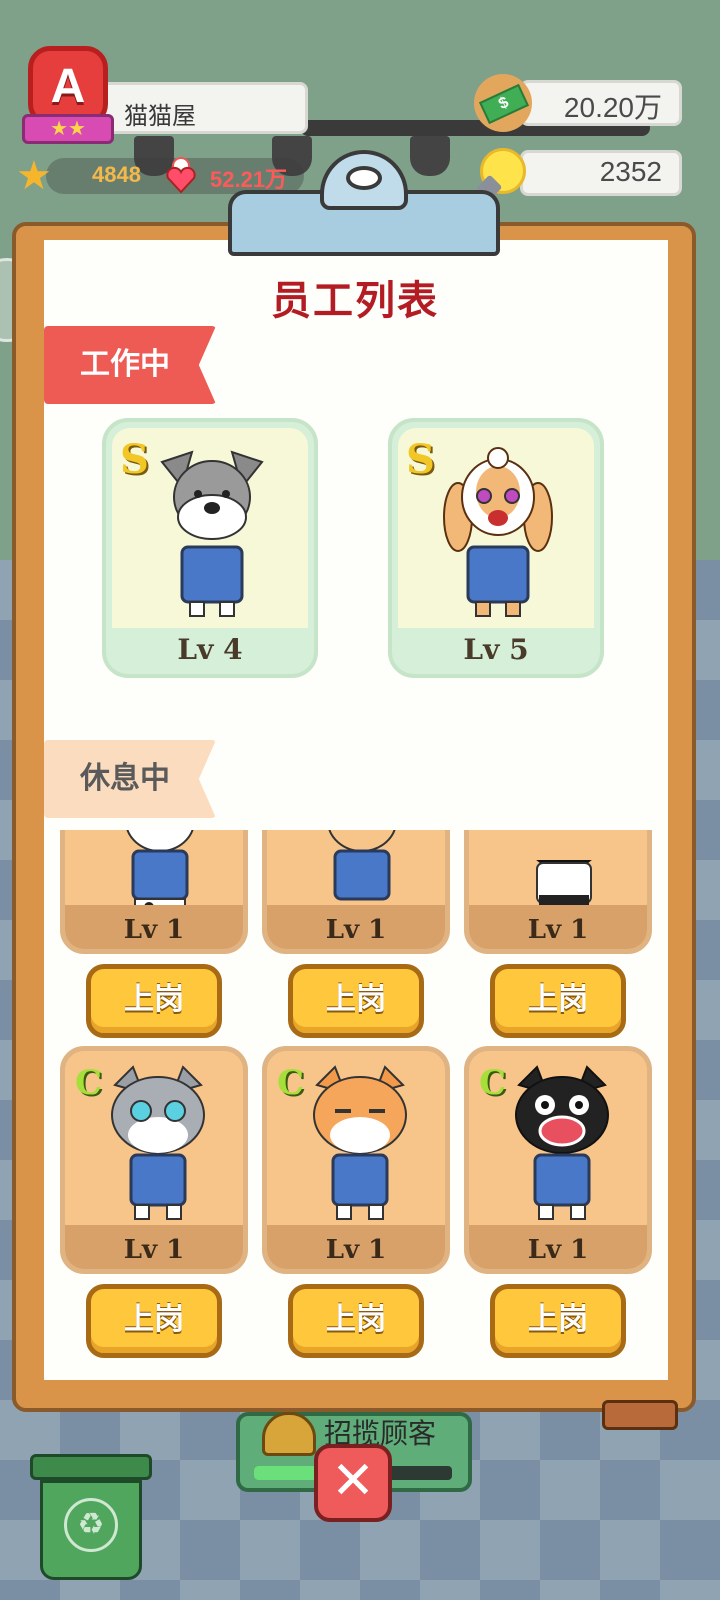 Image resolution: width=720 pixels, height=1600 pixels. Describe the element at coordinates (210, 649) in the screenshot. I see `staff-level: Lv 4` at that location.